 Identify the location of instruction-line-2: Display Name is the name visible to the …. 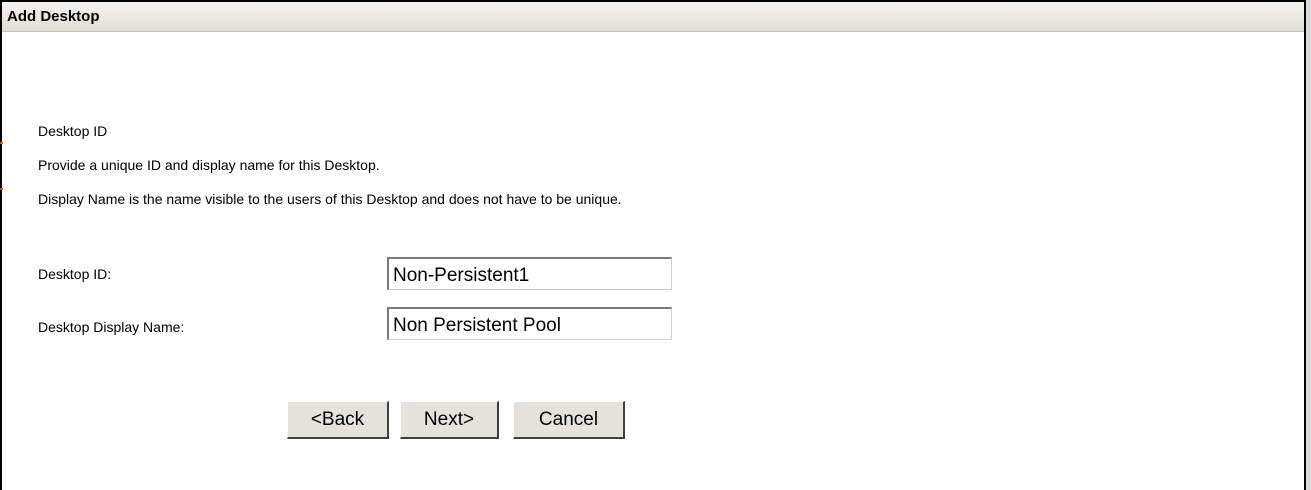
(330, 199).